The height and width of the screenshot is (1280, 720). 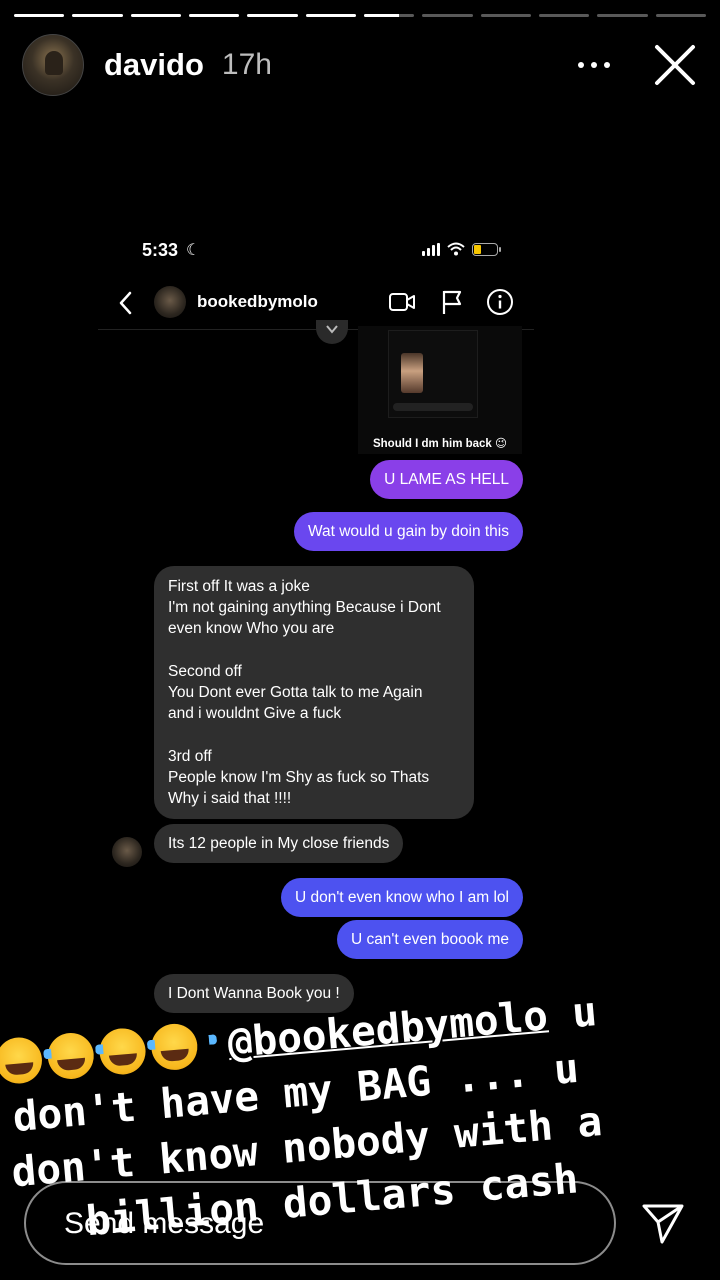 I want to click on message-line: First off It was a joke, so click(x=239, y=586).